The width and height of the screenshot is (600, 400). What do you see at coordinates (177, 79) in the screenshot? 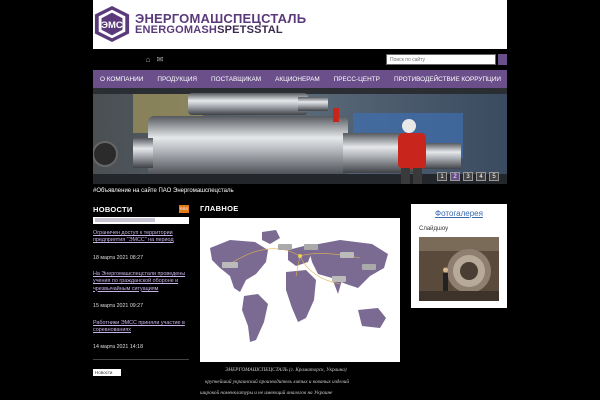
I see `nav-item-products: ПРОДУКЦИЯ` at bounding box center [177, 79].